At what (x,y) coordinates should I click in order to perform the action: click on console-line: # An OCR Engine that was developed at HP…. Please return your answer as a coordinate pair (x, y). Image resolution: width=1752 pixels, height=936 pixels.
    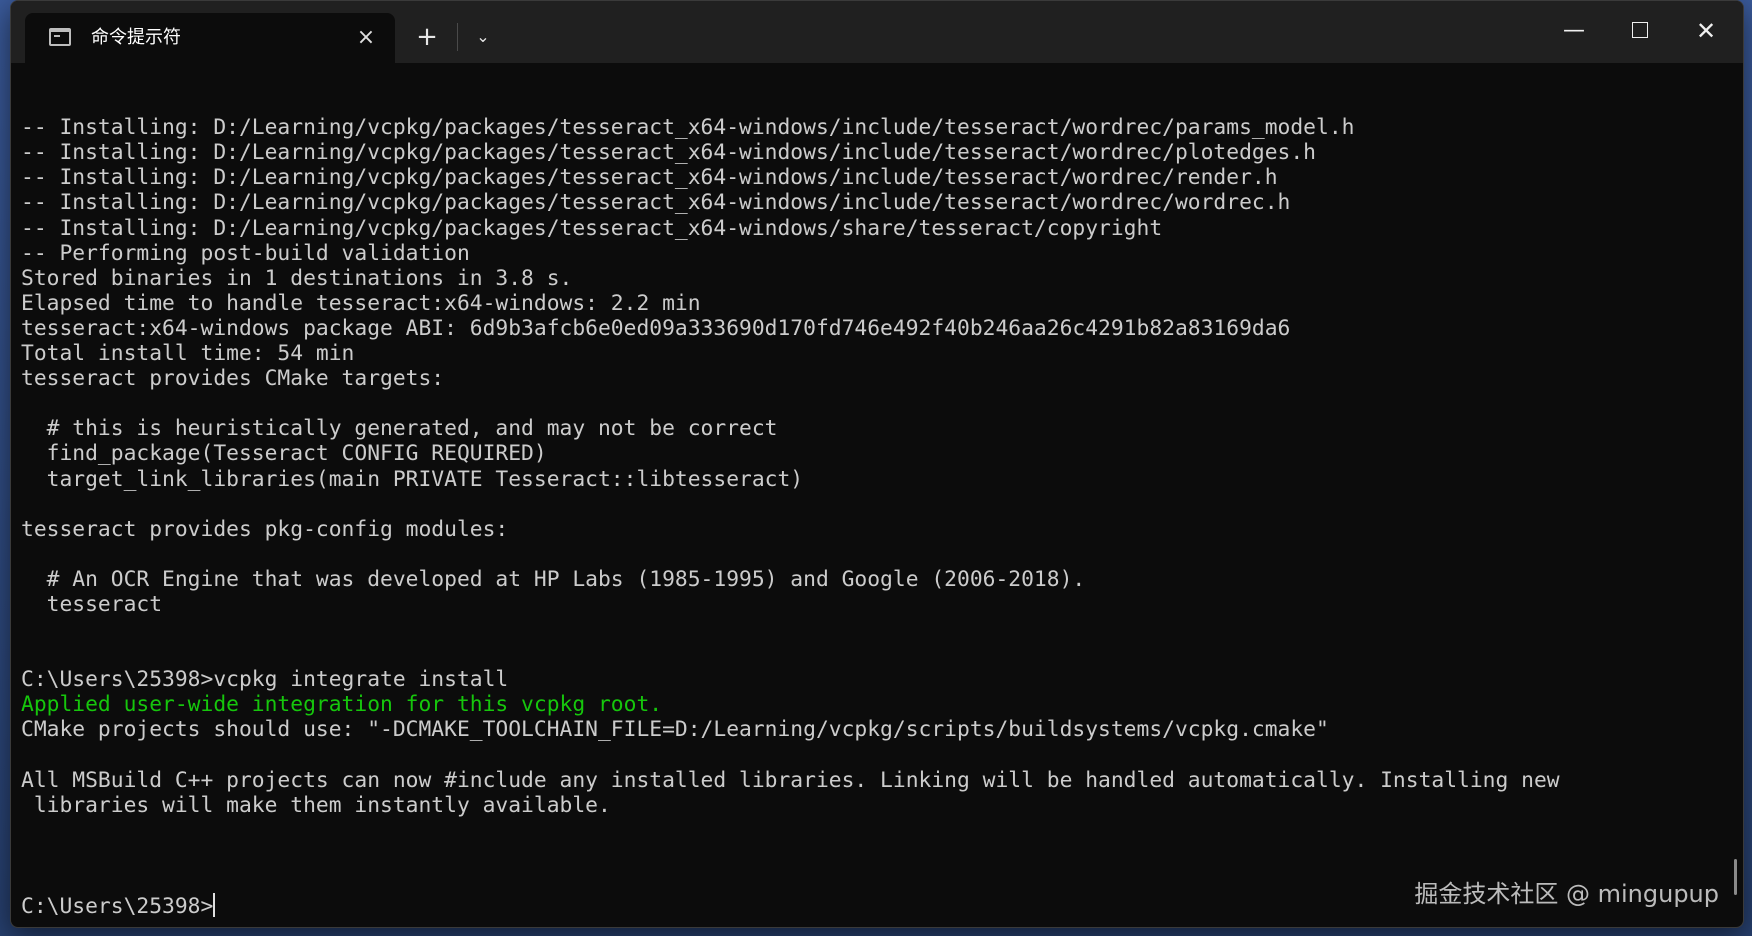
    Looking at the image, I should click on (553, 579).